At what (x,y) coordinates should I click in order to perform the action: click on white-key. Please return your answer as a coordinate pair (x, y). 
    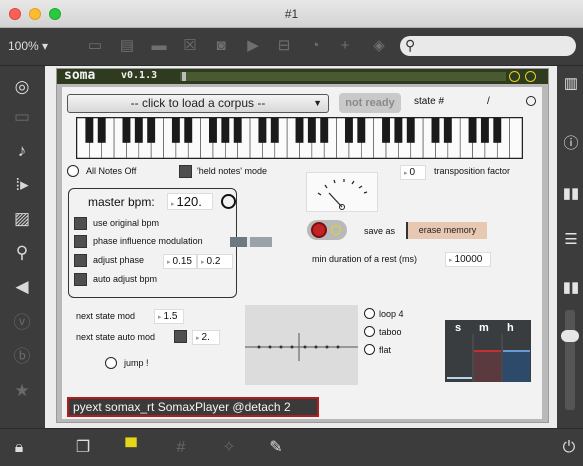
    Looking at the image, I should click on (516, 138).